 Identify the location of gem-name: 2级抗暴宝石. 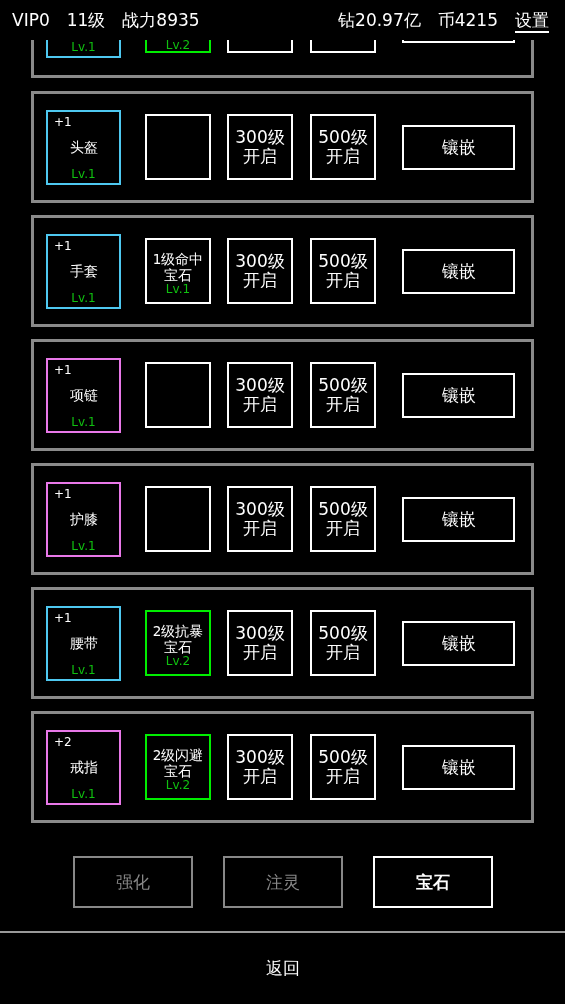
(178, 639).